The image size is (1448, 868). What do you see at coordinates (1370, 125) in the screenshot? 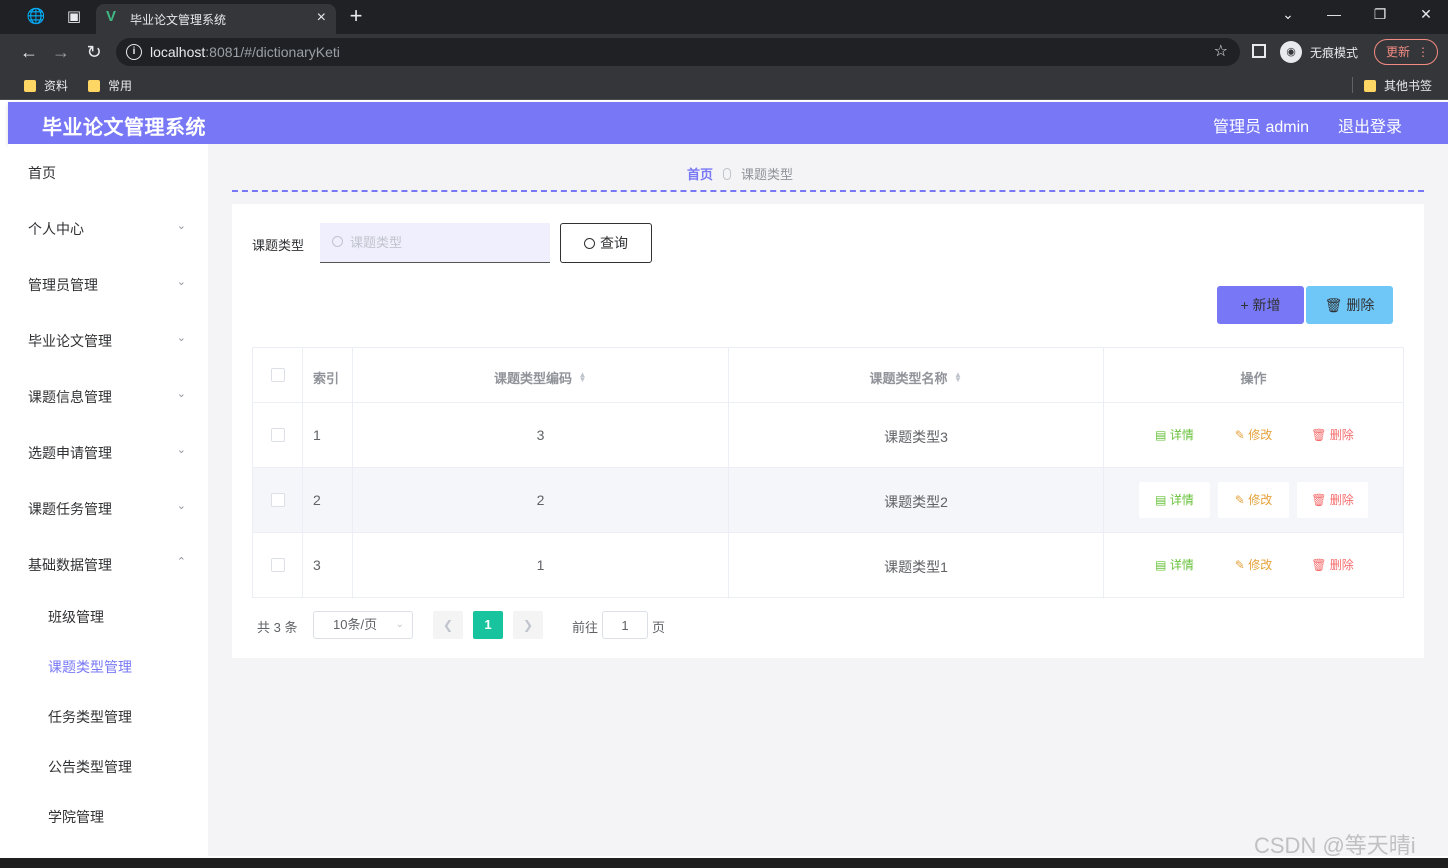
I see `logout-link: 退出登录` at bounding box center [1370, 125].